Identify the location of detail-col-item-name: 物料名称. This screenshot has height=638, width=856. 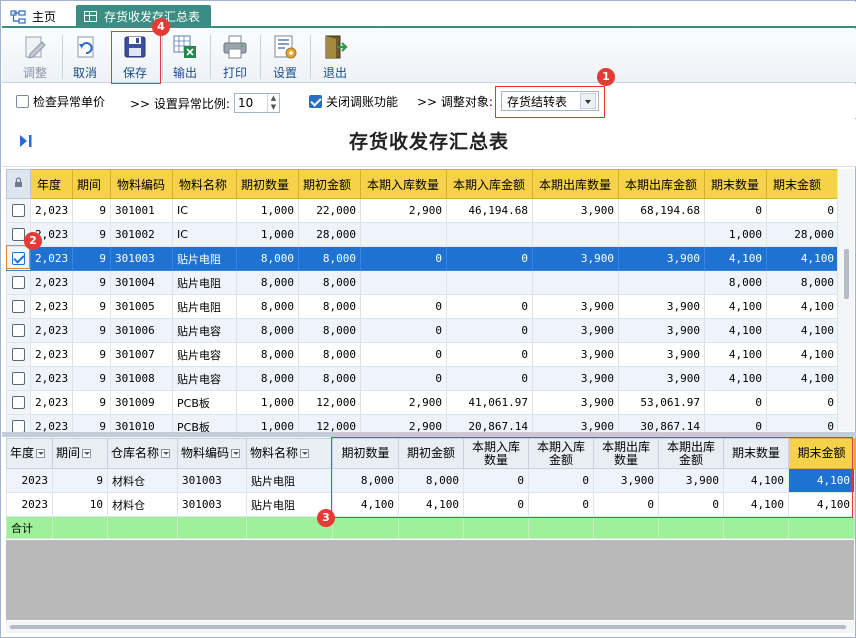
(289, 453).